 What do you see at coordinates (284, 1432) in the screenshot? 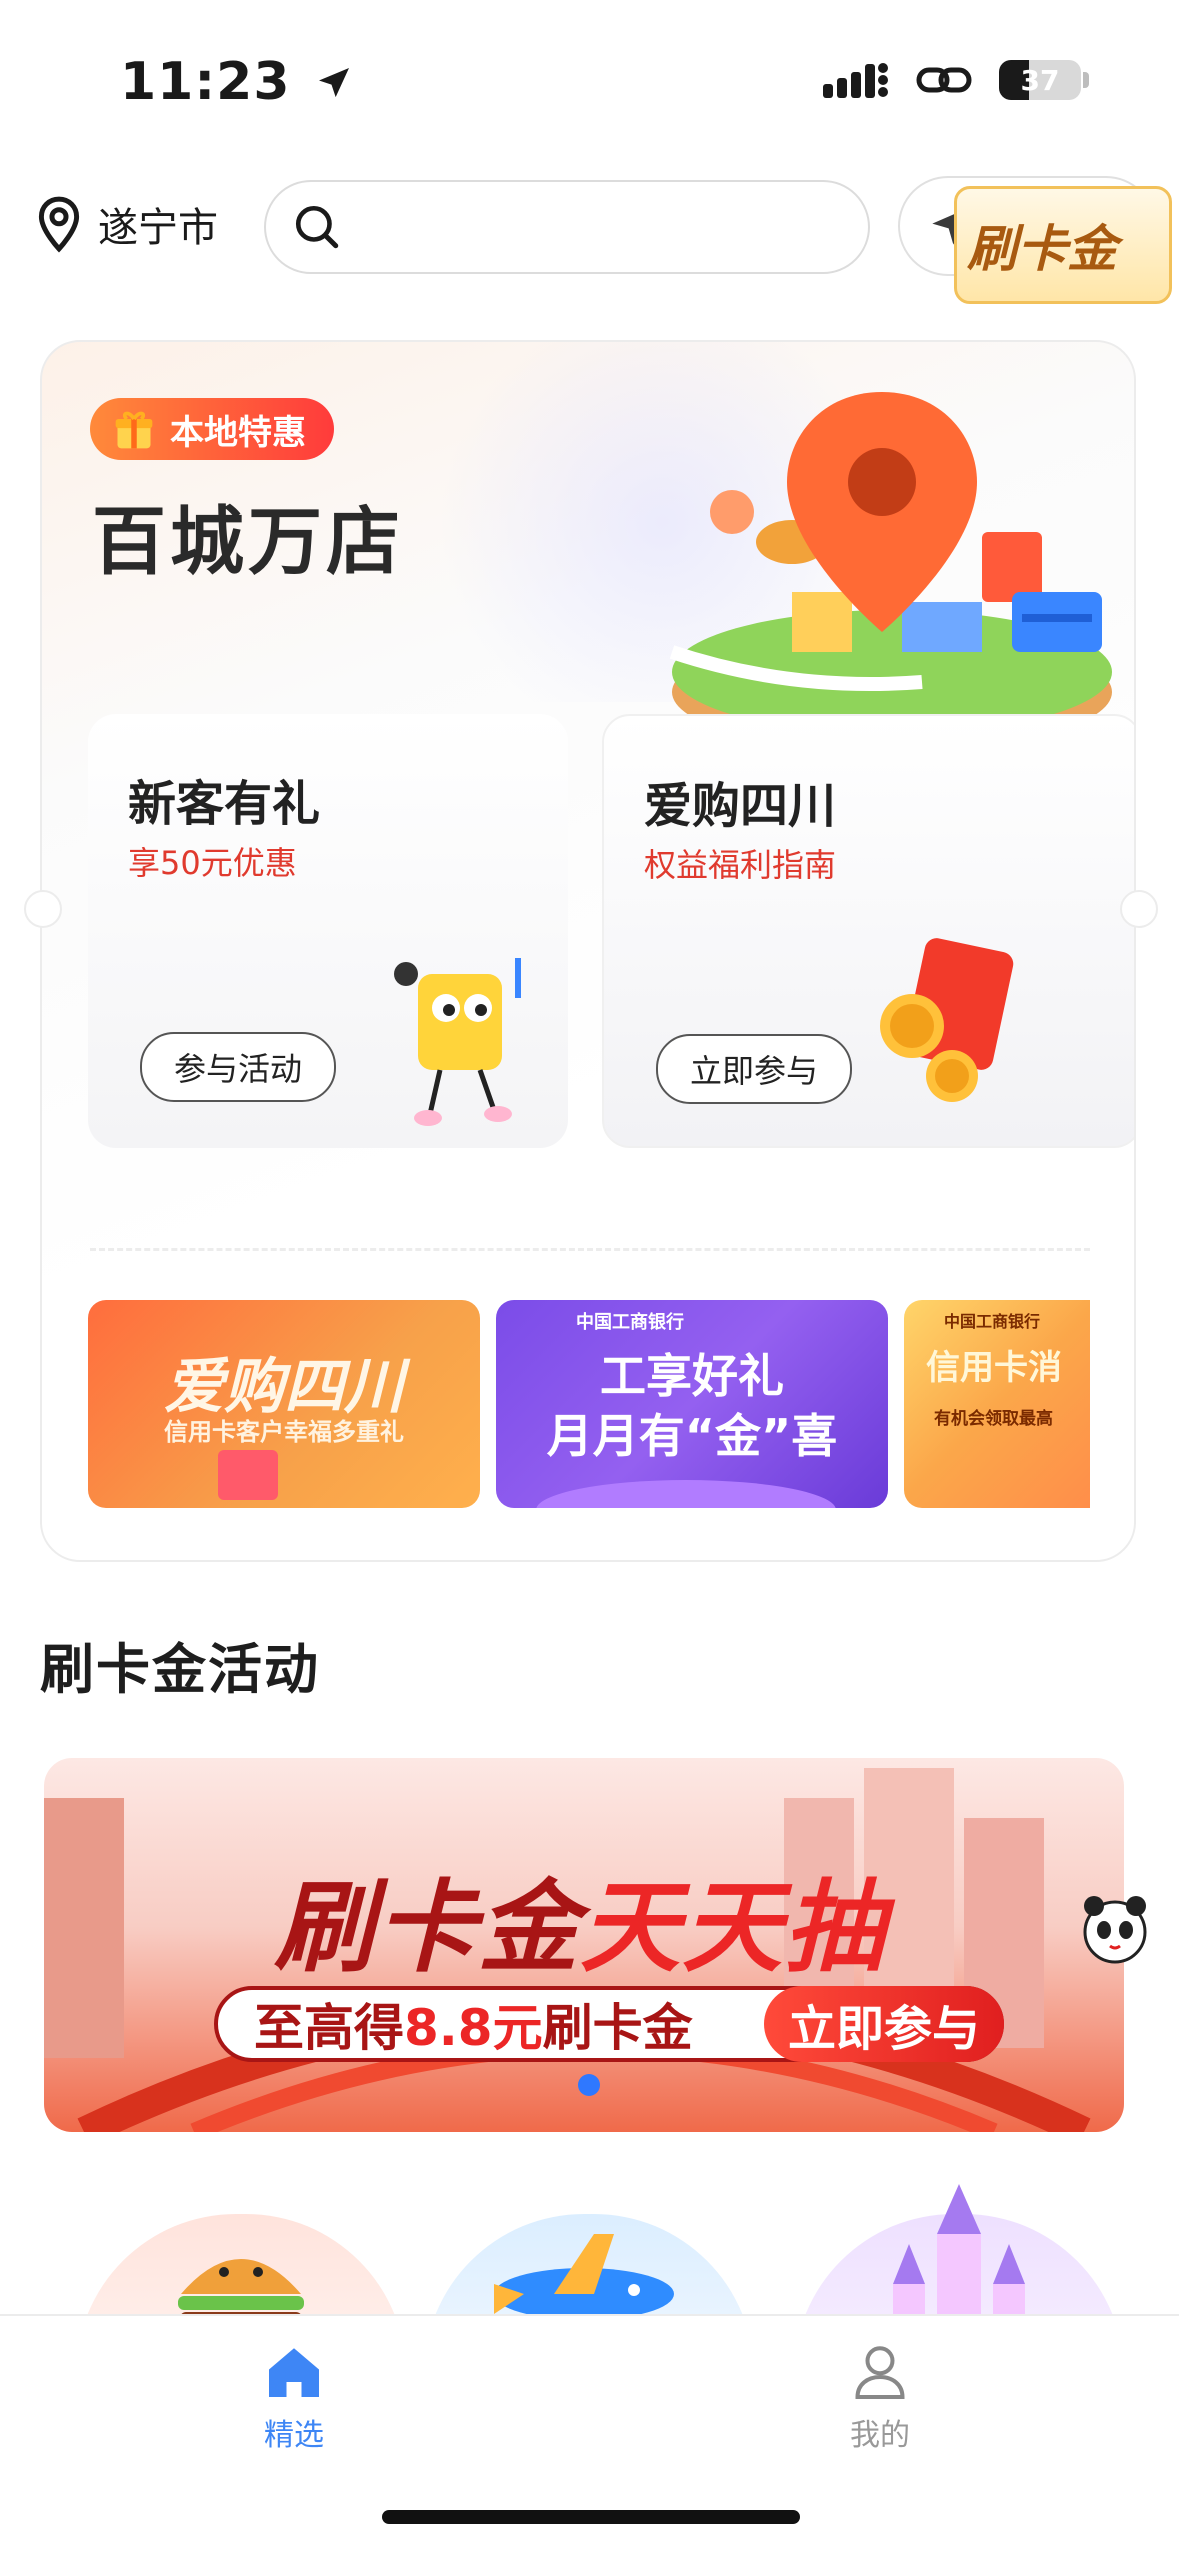
I see `banner-subtitle: 信用卡客户幸福多重礼` at bounding box center [284, 1432].